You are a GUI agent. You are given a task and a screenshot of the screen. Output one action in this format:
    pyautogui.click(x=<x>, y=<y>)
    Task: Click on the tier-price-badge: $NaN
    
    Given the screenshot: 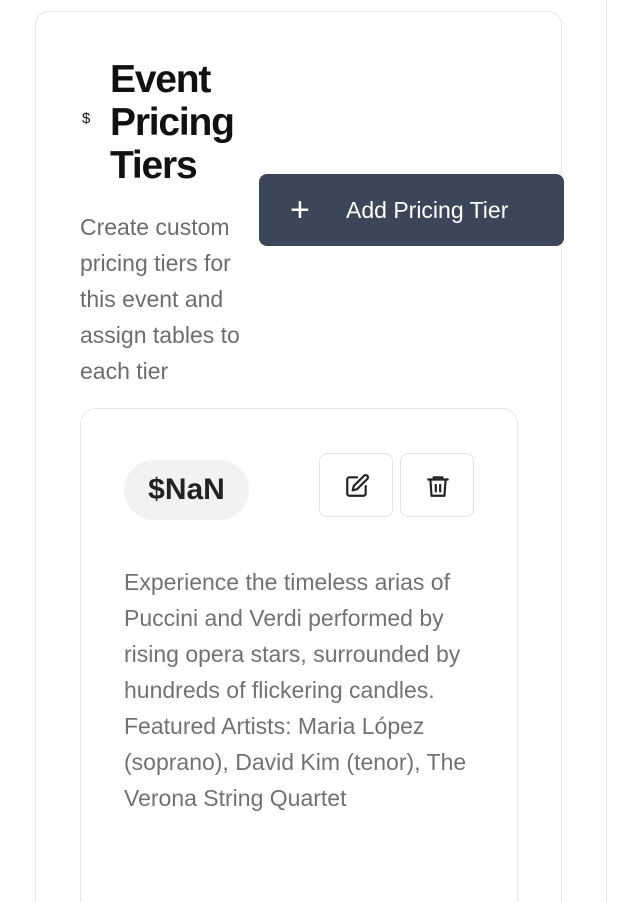 What is the action you would take?
    pyautogui.click(x=186, y=490)
    